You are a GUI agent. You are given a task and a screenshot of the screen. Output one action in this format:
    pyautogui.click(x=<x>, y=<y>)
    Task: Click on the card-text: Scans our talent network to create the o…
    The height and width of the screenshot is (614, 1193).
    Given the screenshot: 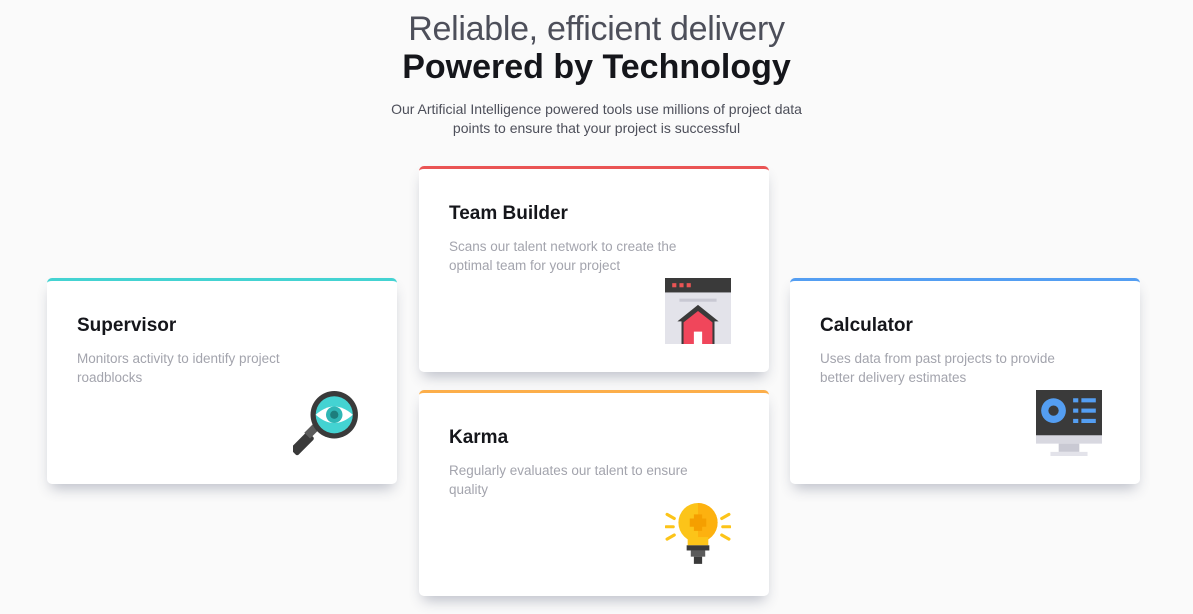 What is the action you would take?
    pyautogui.click(x=563, y=256)
    